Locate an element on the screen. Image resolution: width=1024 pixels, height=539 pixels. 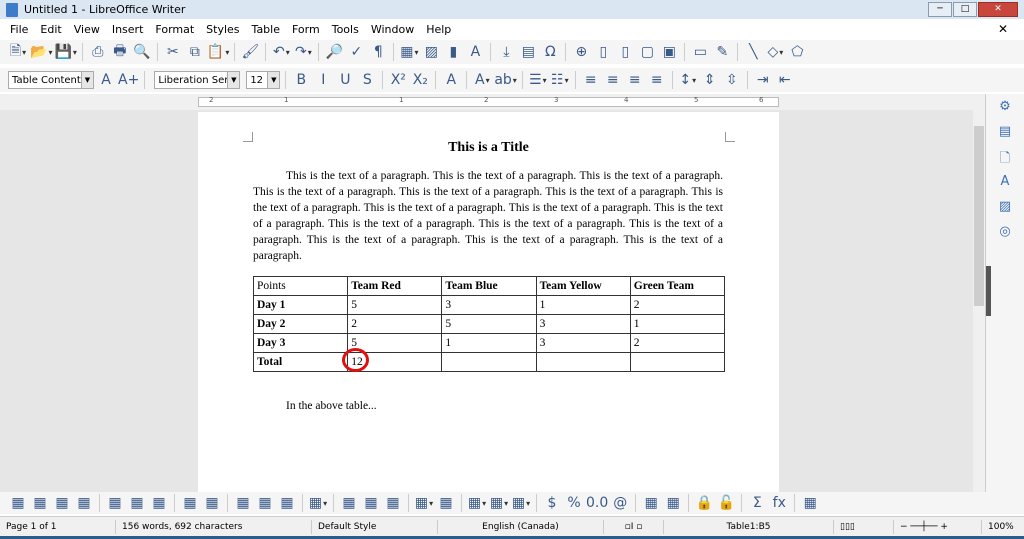
page-style: Default Style is located at coordinates (375, 526).